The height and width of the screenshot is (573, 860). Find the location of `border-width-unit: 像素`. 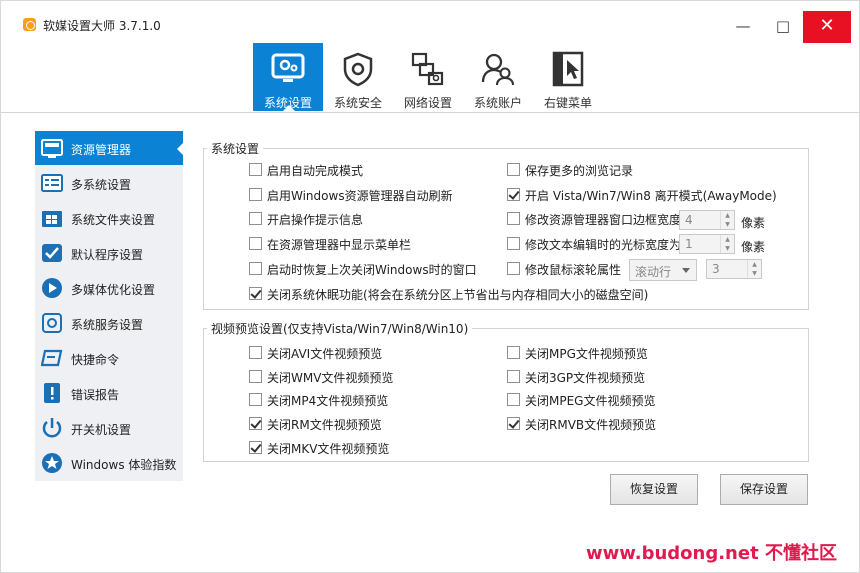

border-width-unit: 像素 is located at coordinates (753, 223).